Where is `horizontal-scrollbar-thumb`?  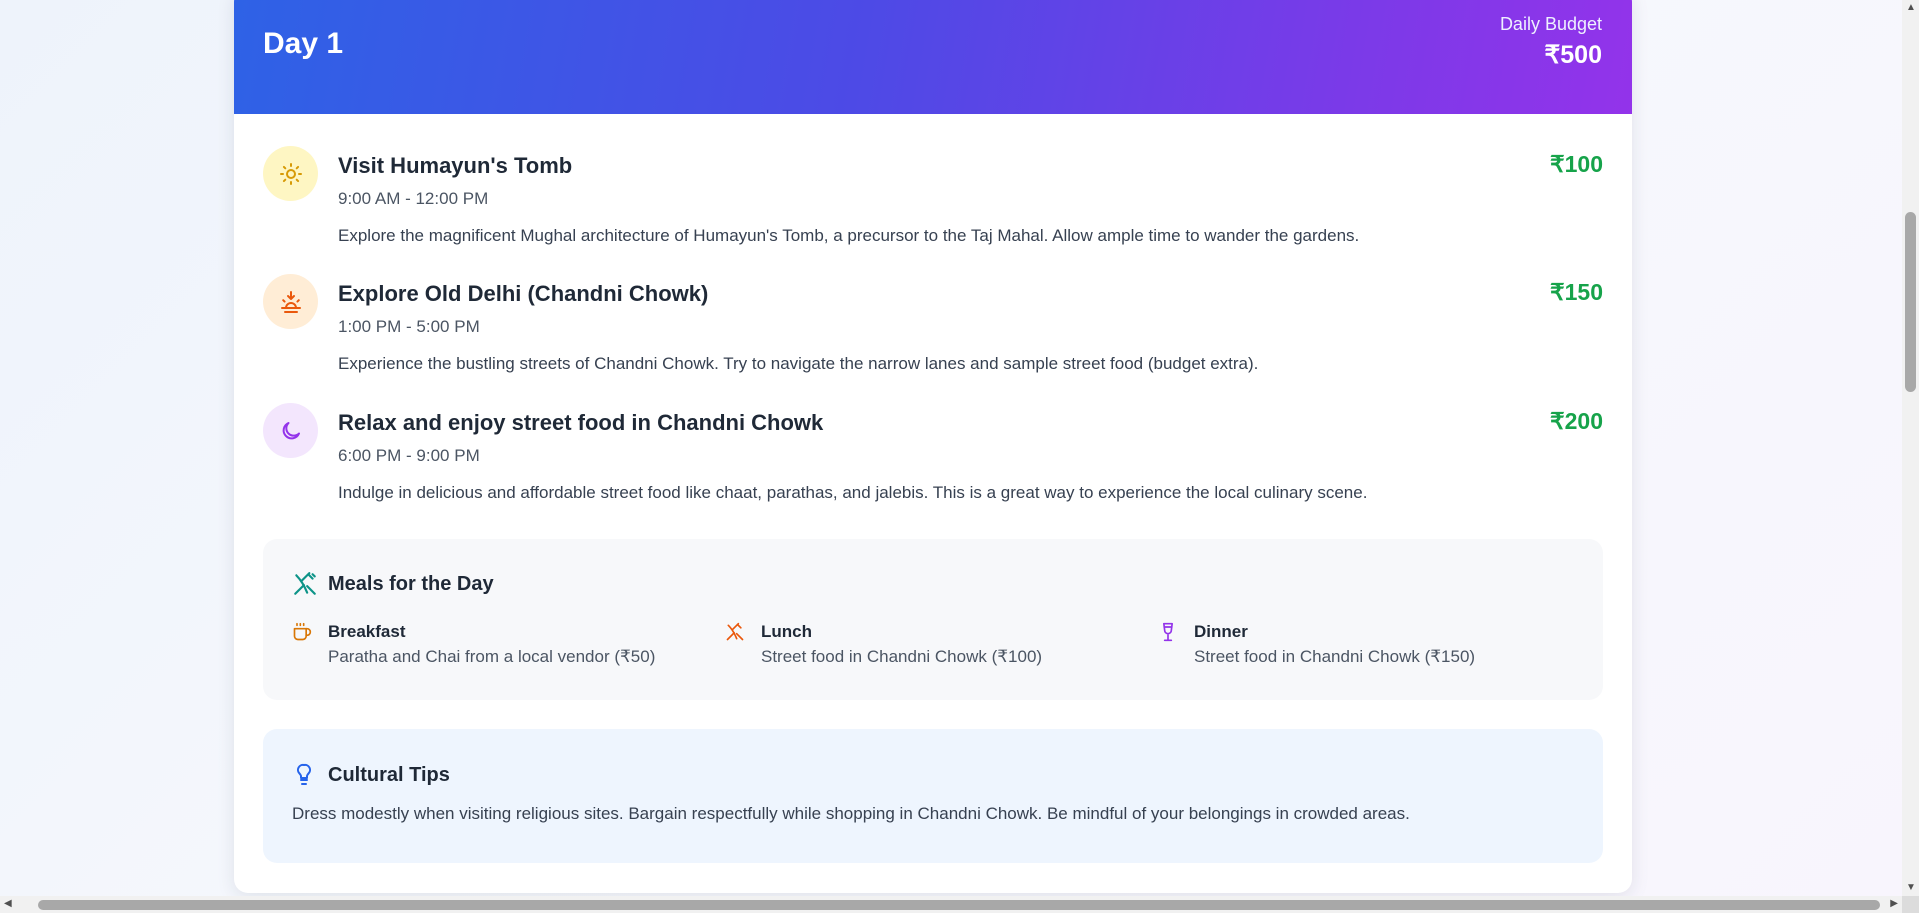
horizontal-scrollbar-thumb is located at coordinates (959, 905).